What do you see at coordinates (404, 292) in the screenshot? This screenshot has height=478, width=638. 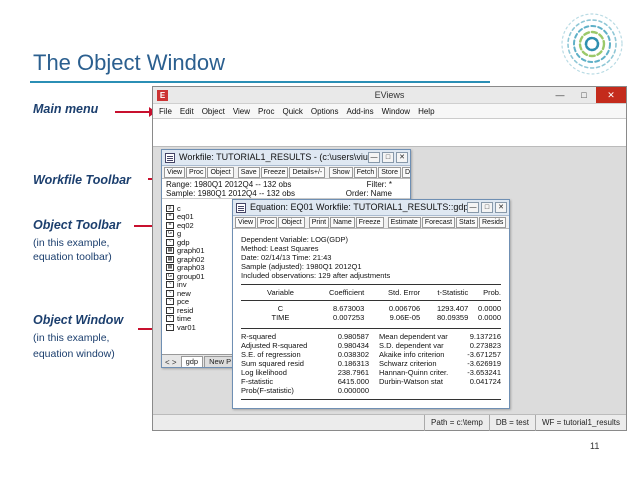 I see `col-std-error: Std. Error` at bounding box center [404, 292].